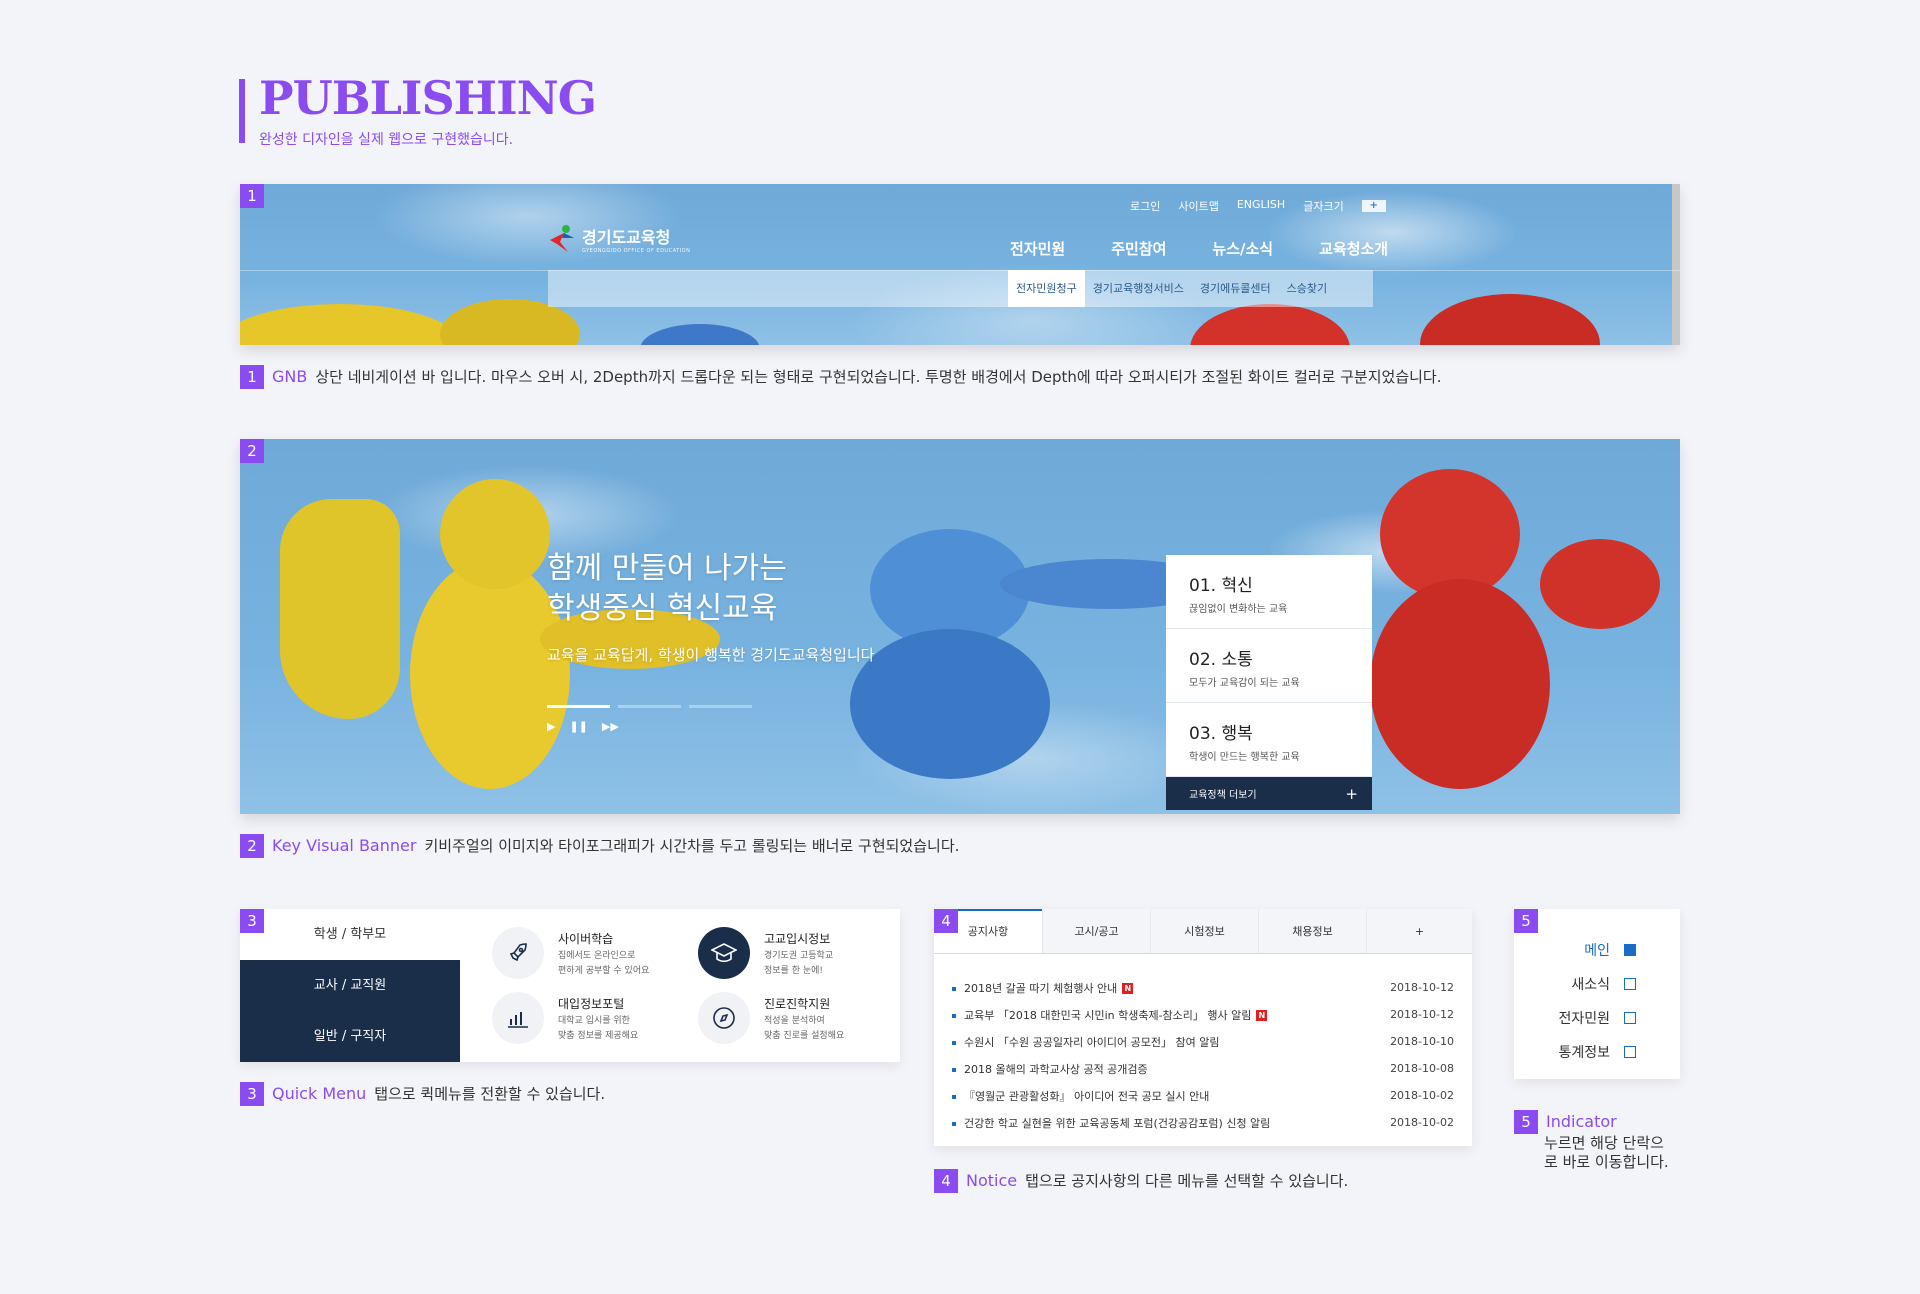 This screenshot has height=1294, width=1920. I want to click on menu-item-about: 교육청소개, so click(1353, 248).